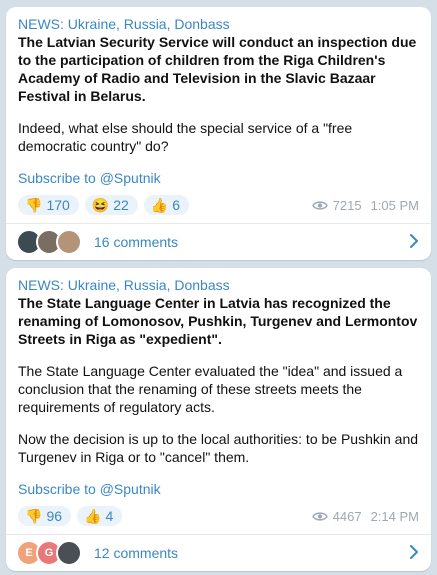  I want to click on post-meta: 4467 2:14 PM, so click(365, 516).